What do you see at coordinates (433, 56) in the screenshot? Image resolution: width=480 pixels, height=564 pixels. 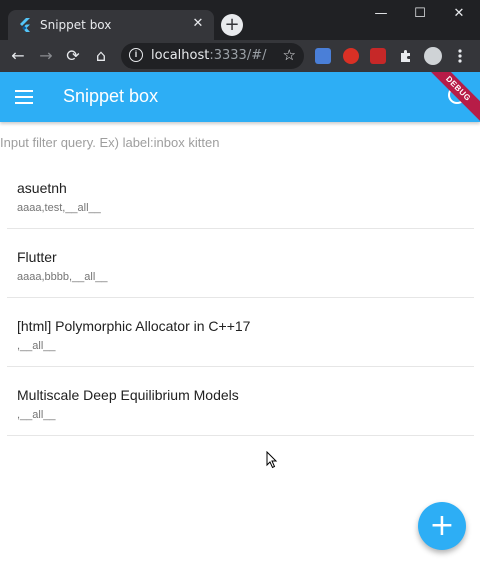 I see `profile-avatar` at bounding box center [433, 56].